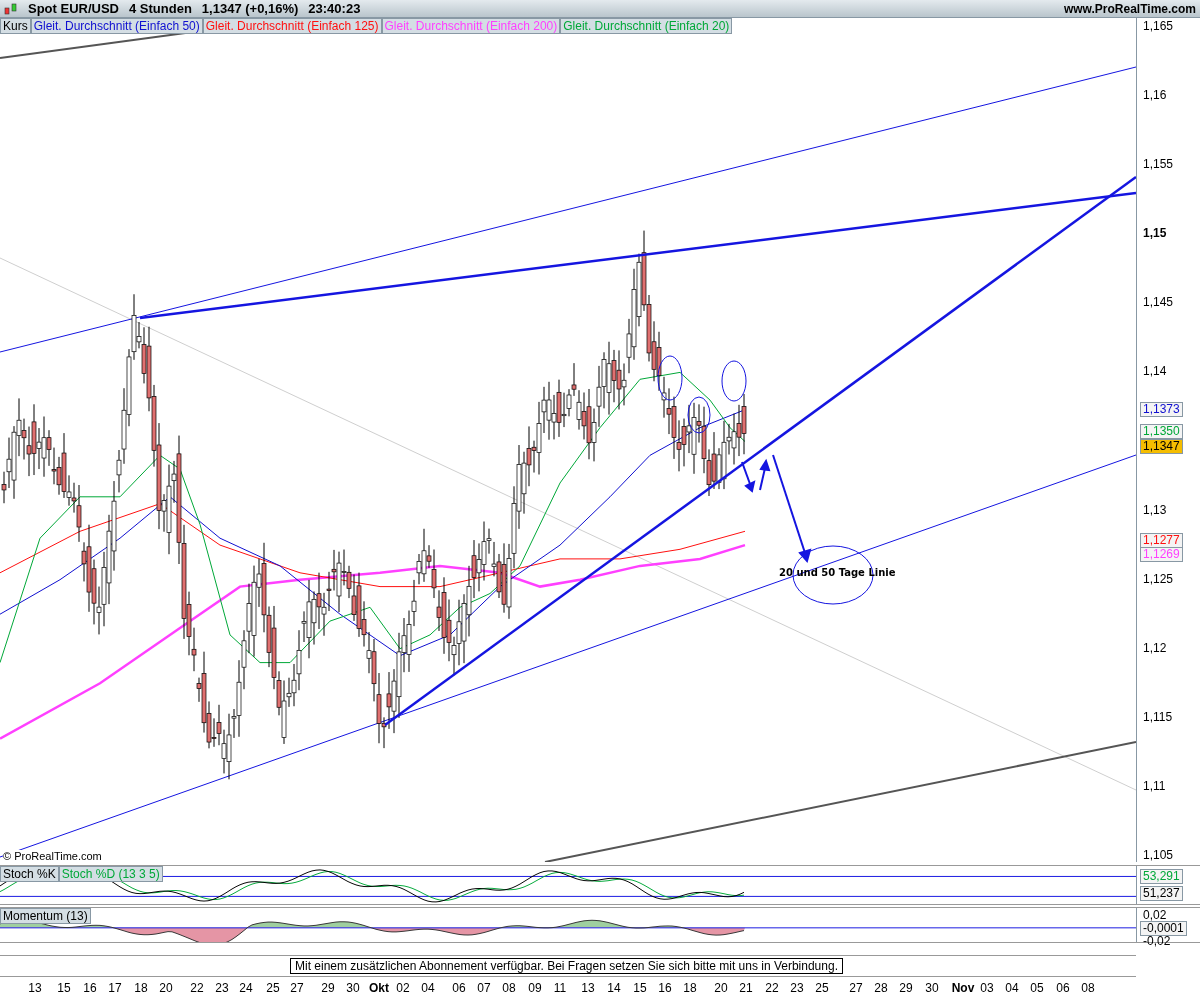  What do you see at coordinates (1158, 855) in the screenshot?
I see `axis-tick-label: 1,105` at bounding box center [1158, 855].